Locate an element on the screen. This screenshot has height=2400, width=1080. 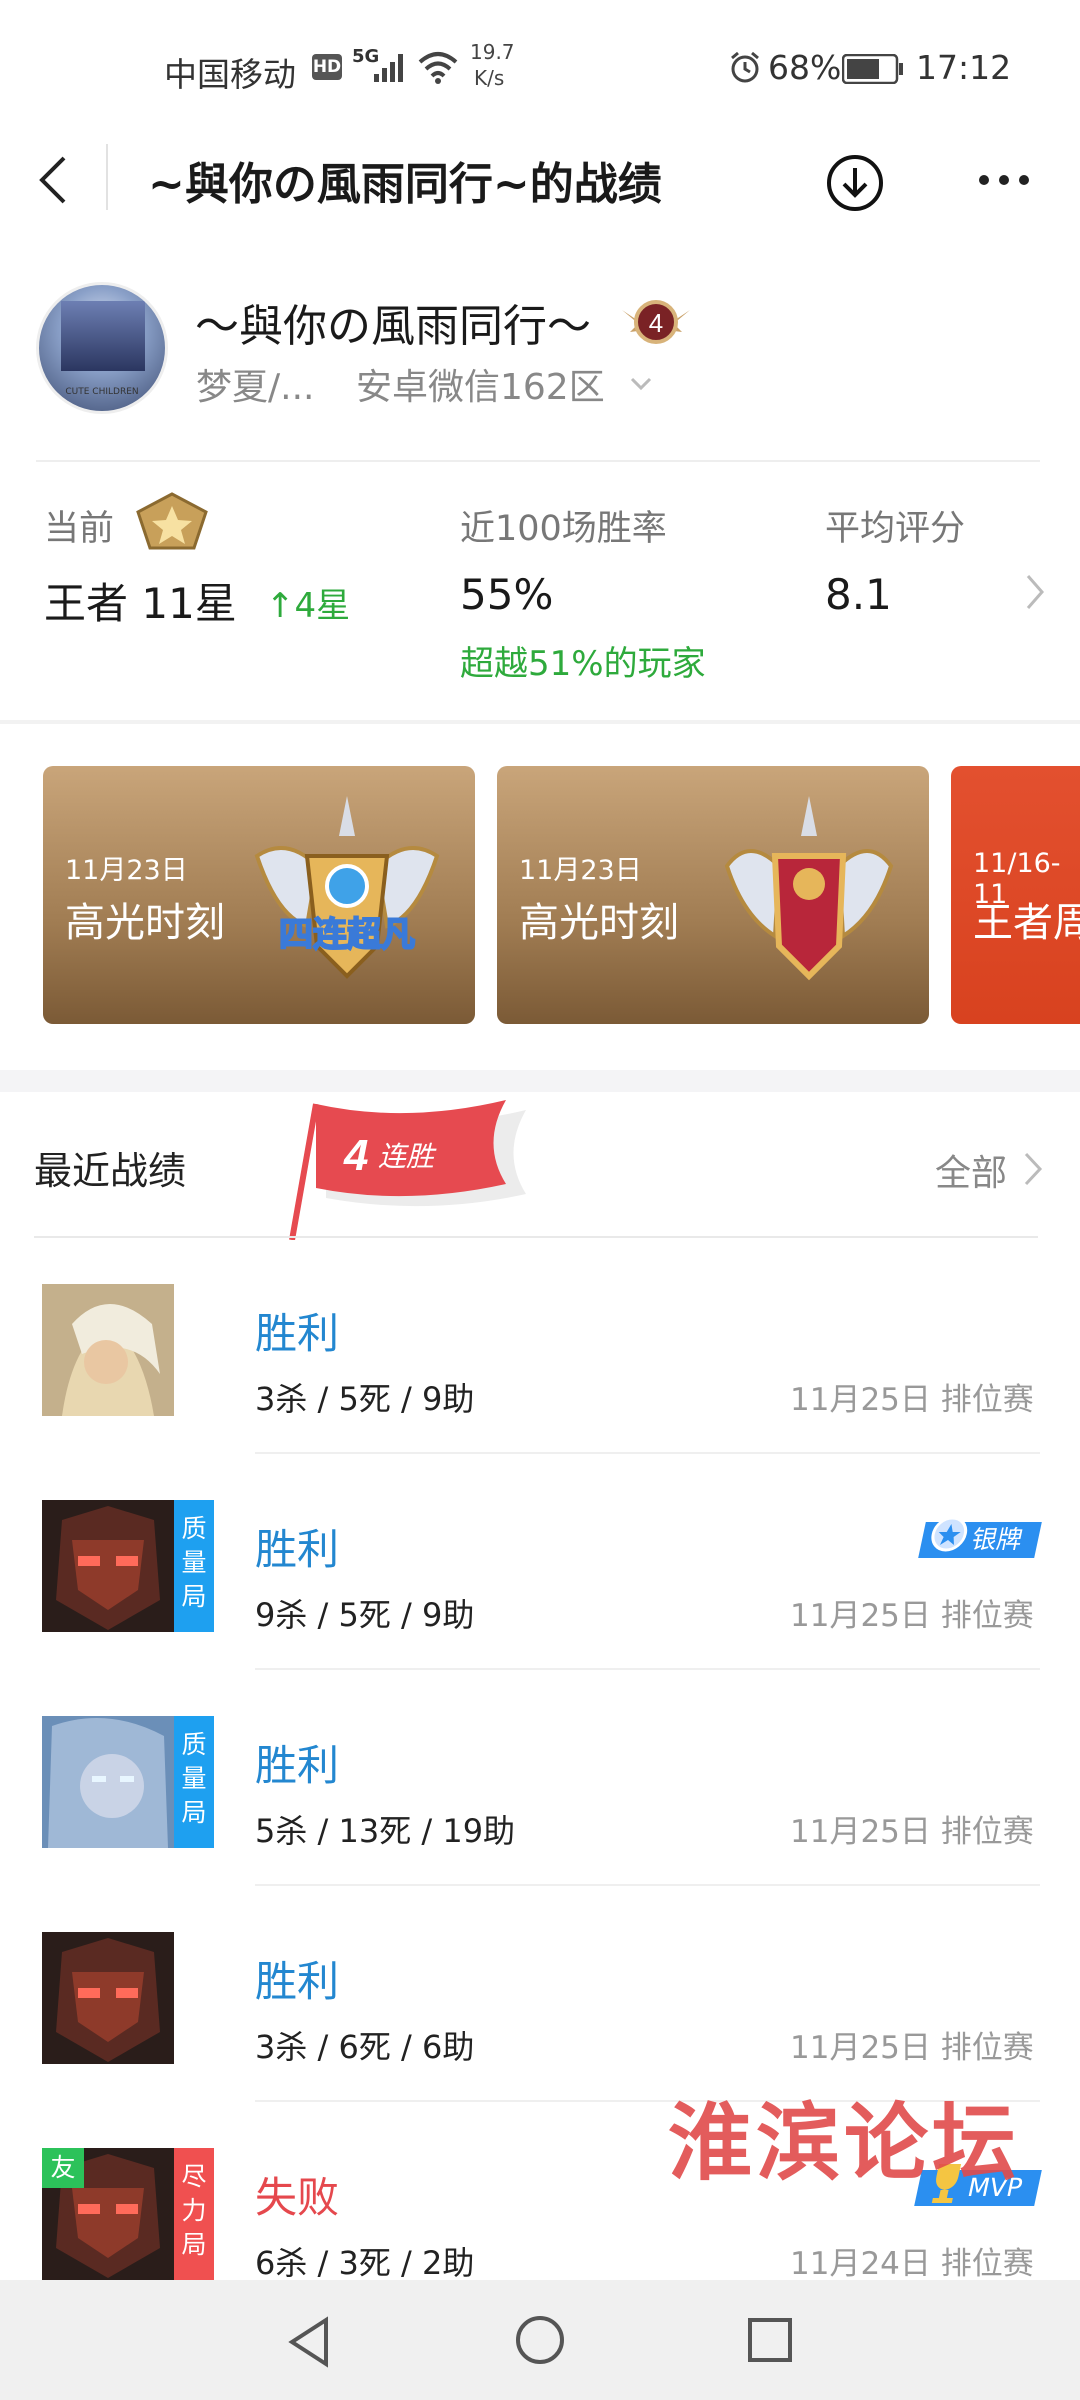
signal-icon is located at coordinates (388, 68).